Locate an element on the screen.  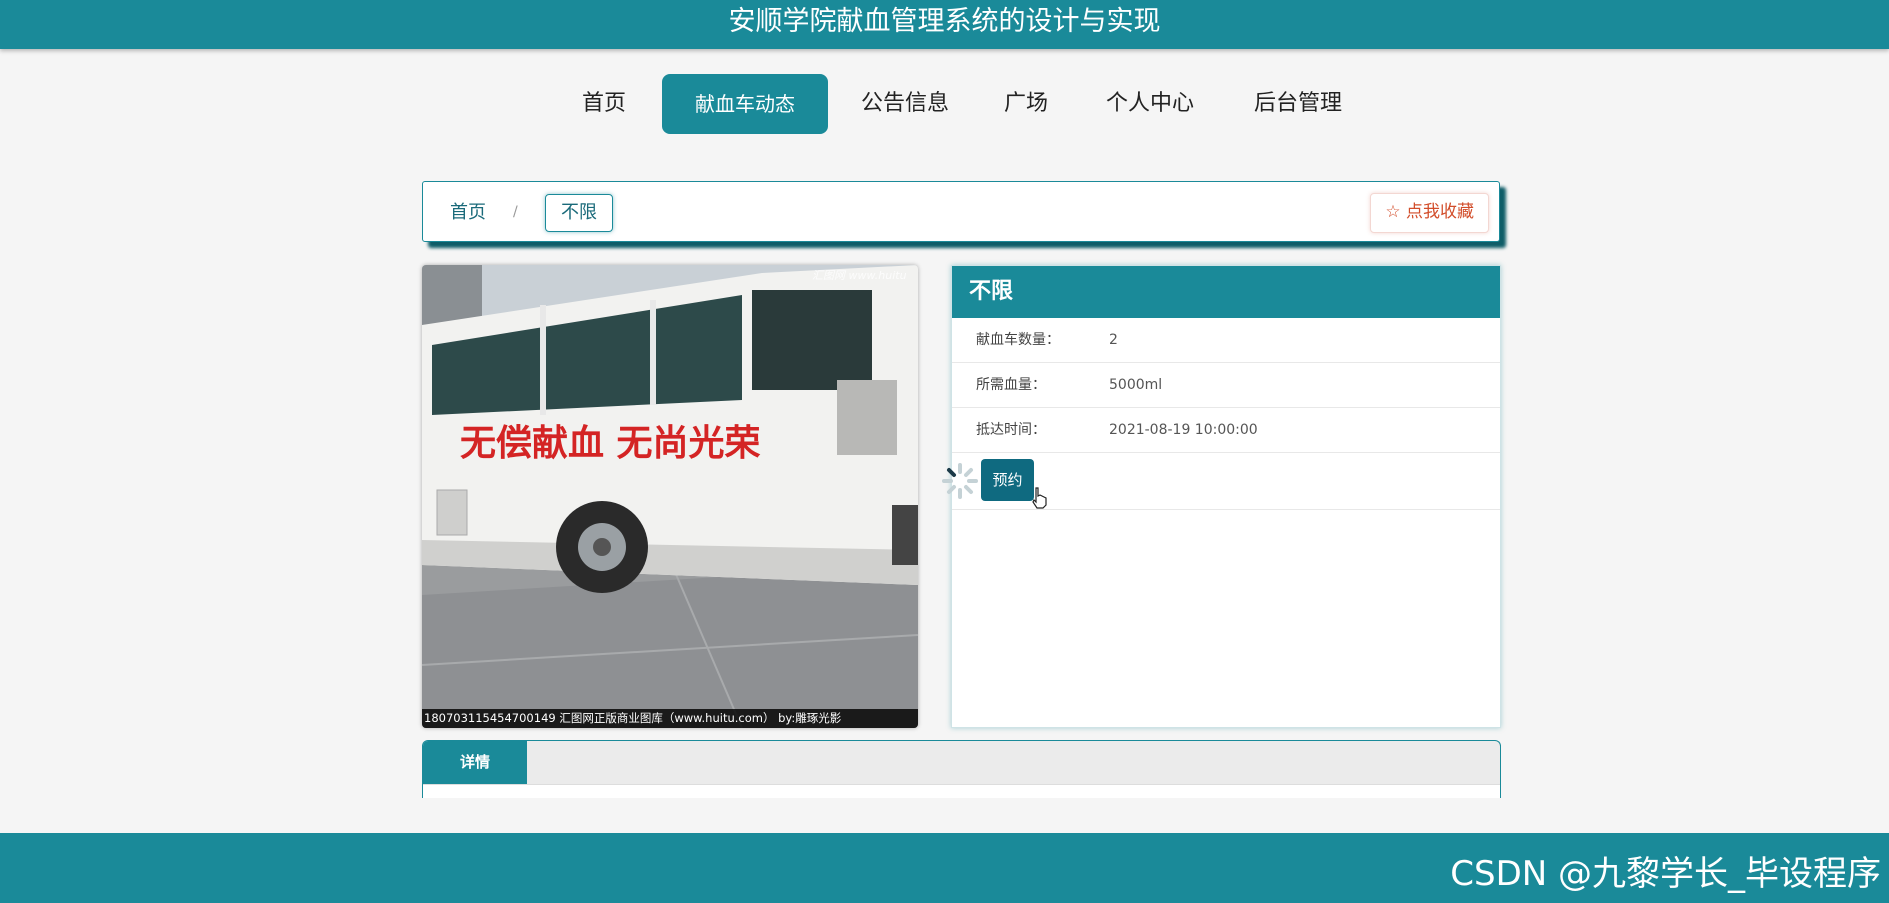
photo-site-watermark: 汇图网 www.huitu is located at coordinates (859, 275).